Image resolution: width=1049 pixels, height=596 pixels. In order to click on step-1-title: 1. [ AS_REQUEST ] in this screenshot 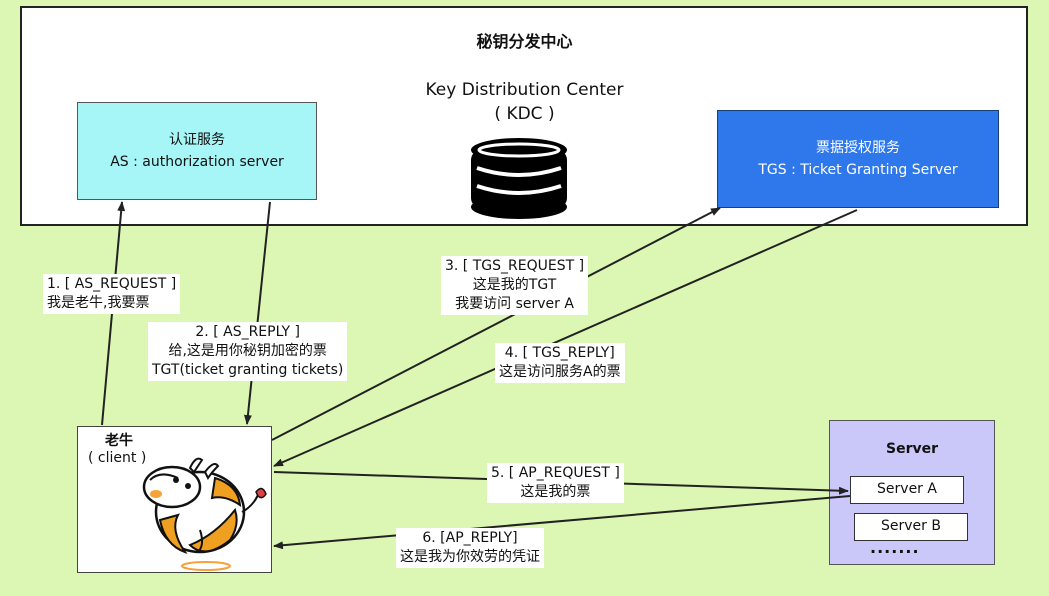, I will do `click(112, 284)`.